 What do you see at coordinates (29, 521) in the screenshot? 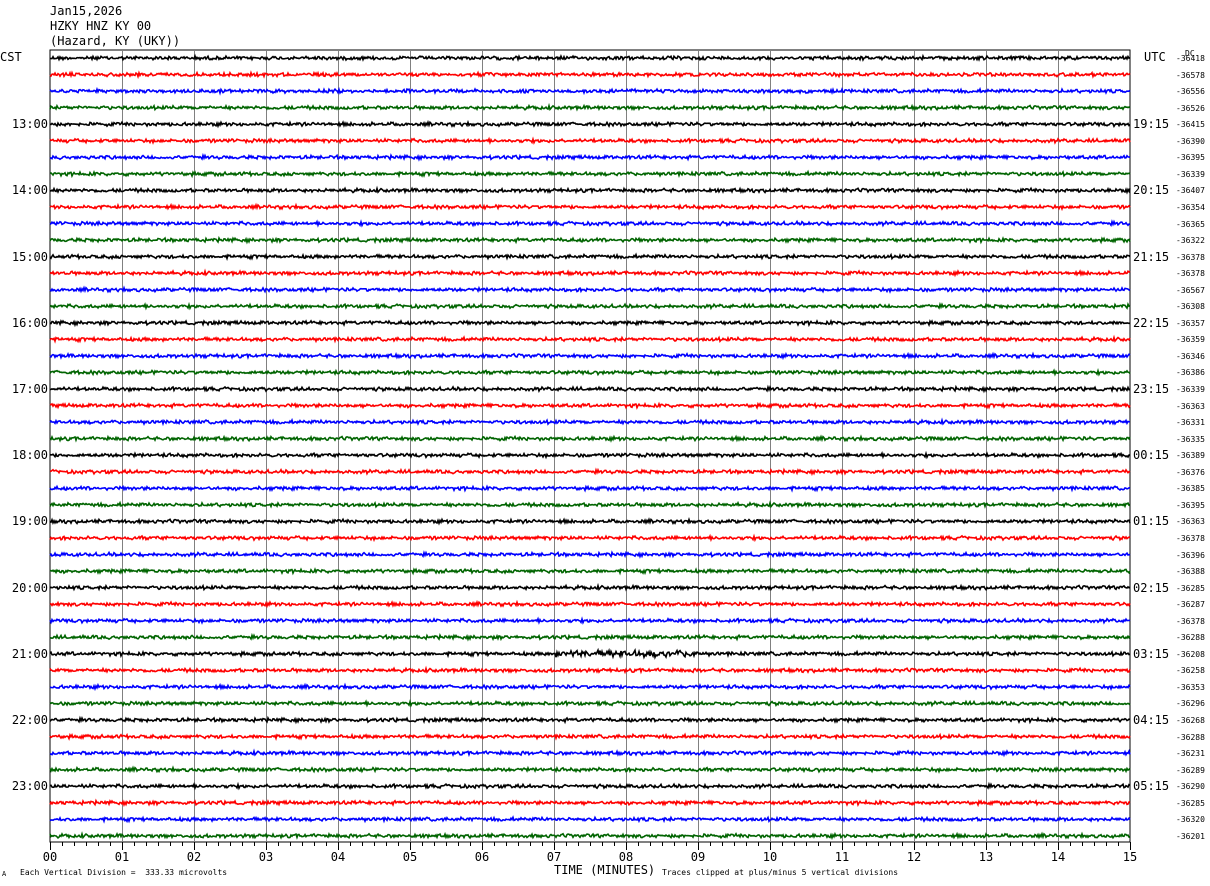
I see `local-hour-label: 19:00` at bounding box center [29, 521].